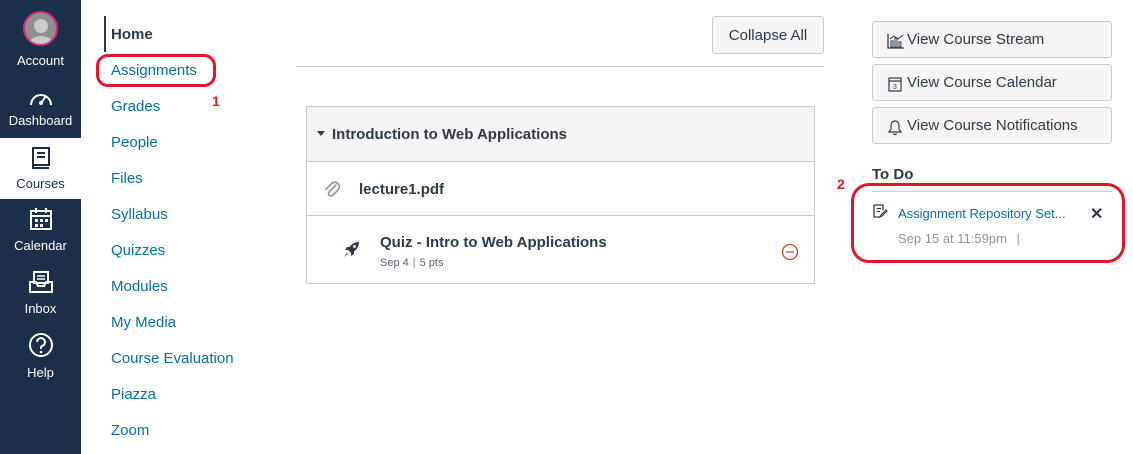 The height and width of the screenshot is (454, 1133). Describe the element at coordinates (321, 133) in the screenshot. I see `caret-down-icon` at that location.